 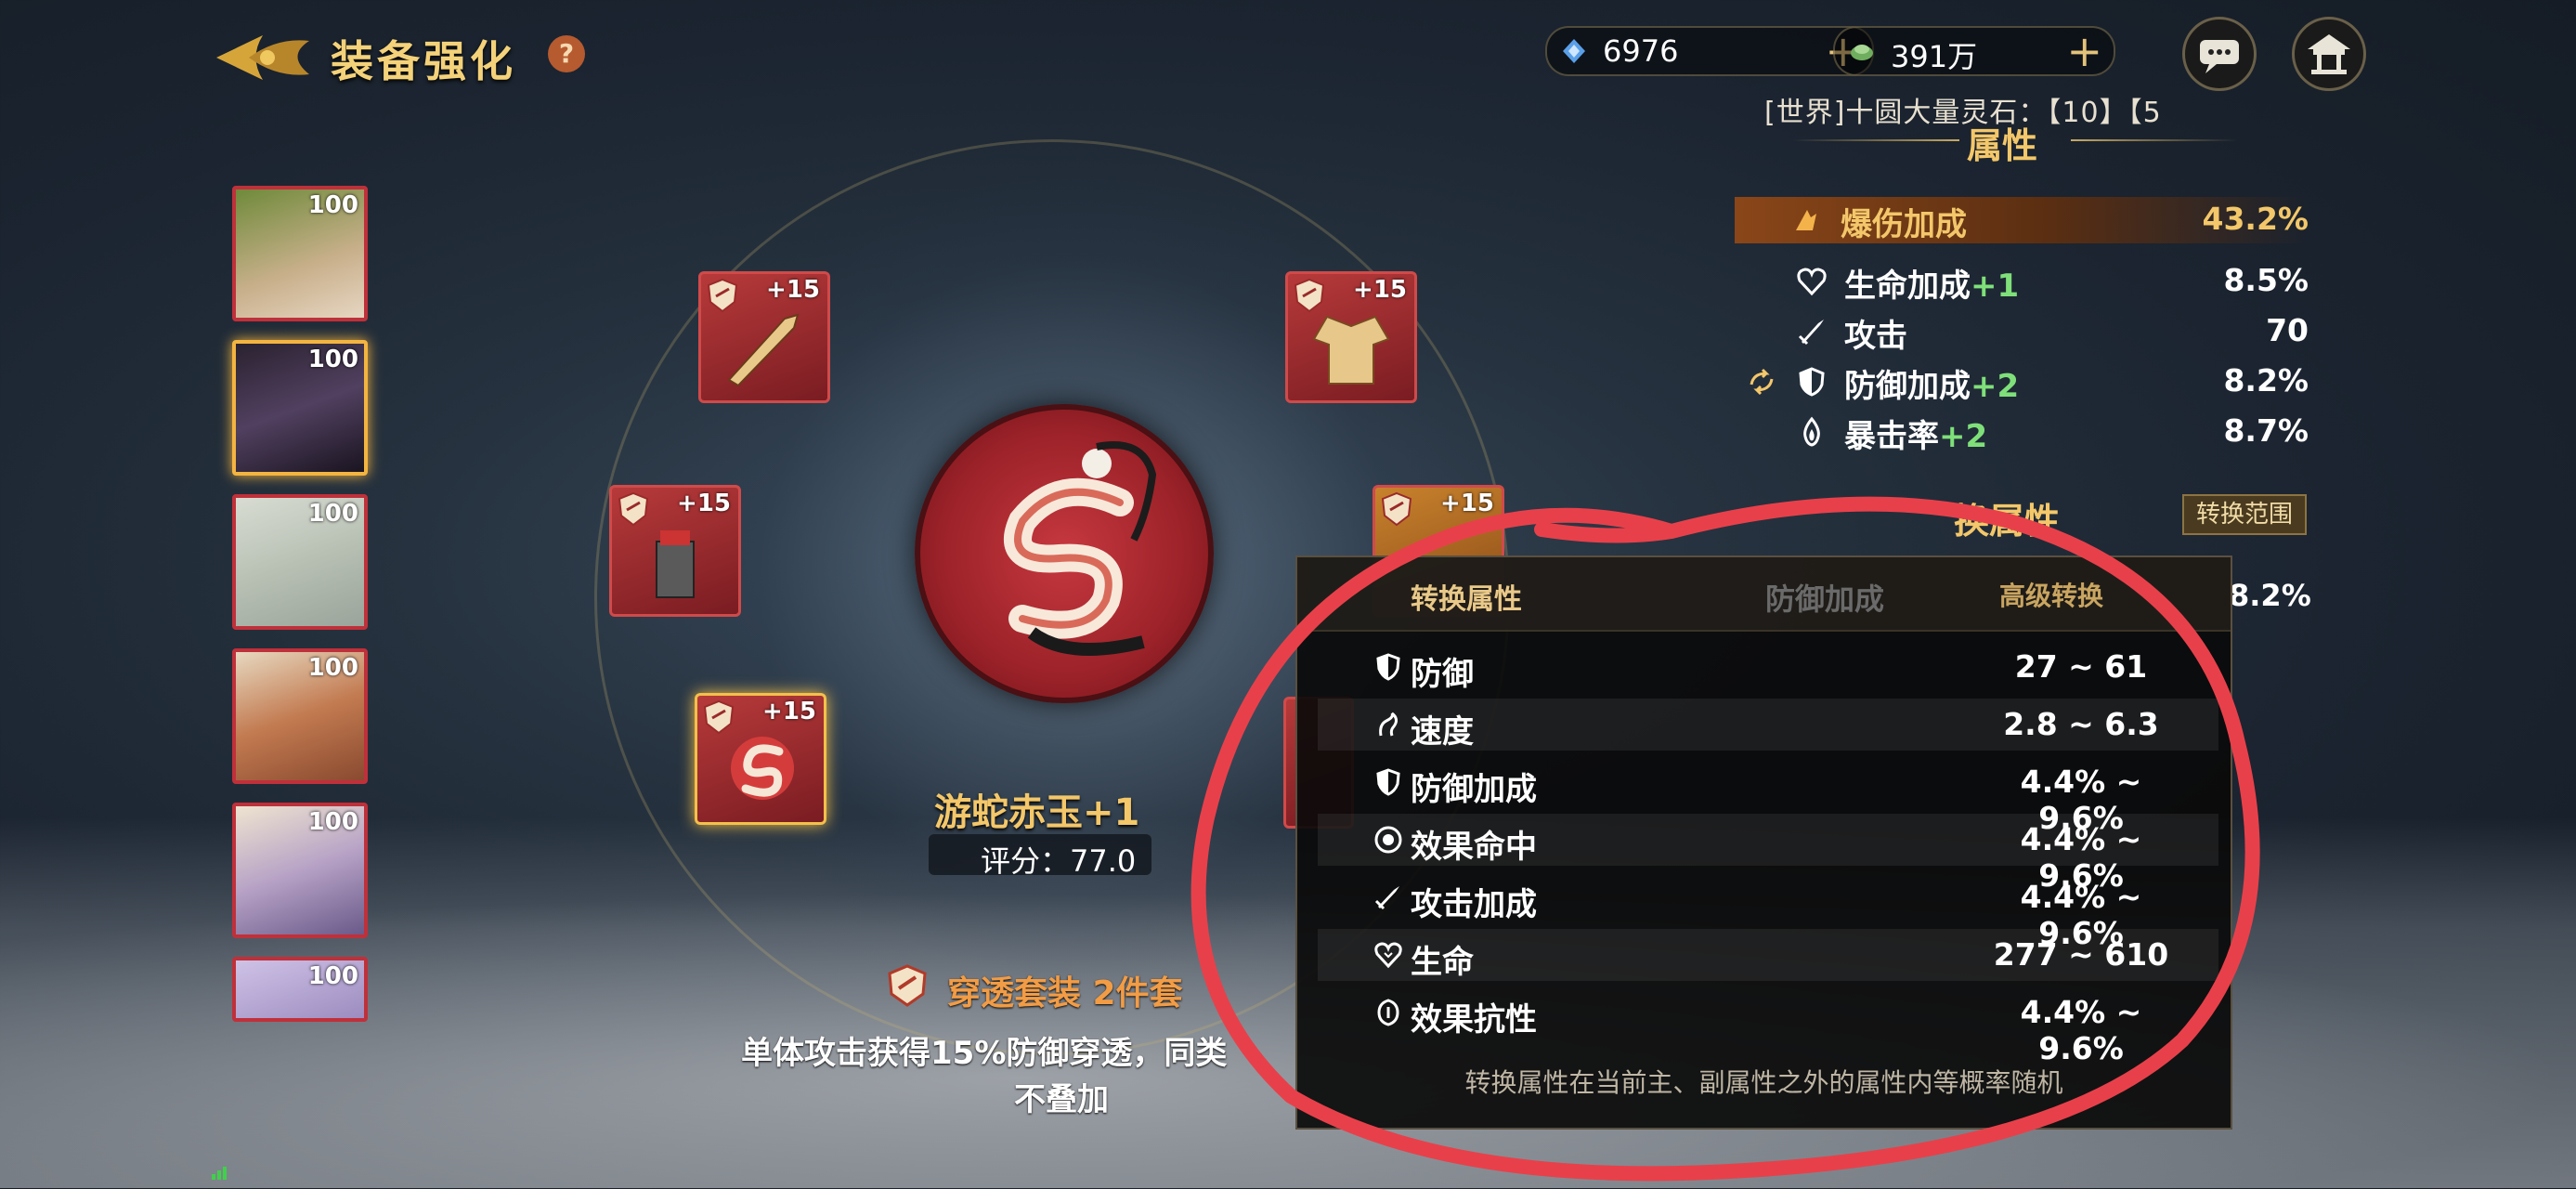 What do you see at coordinates (1932, 286) in the screenshot?
I see `attribute-label: 生命加成+1` at bounding box center [1932, 286].